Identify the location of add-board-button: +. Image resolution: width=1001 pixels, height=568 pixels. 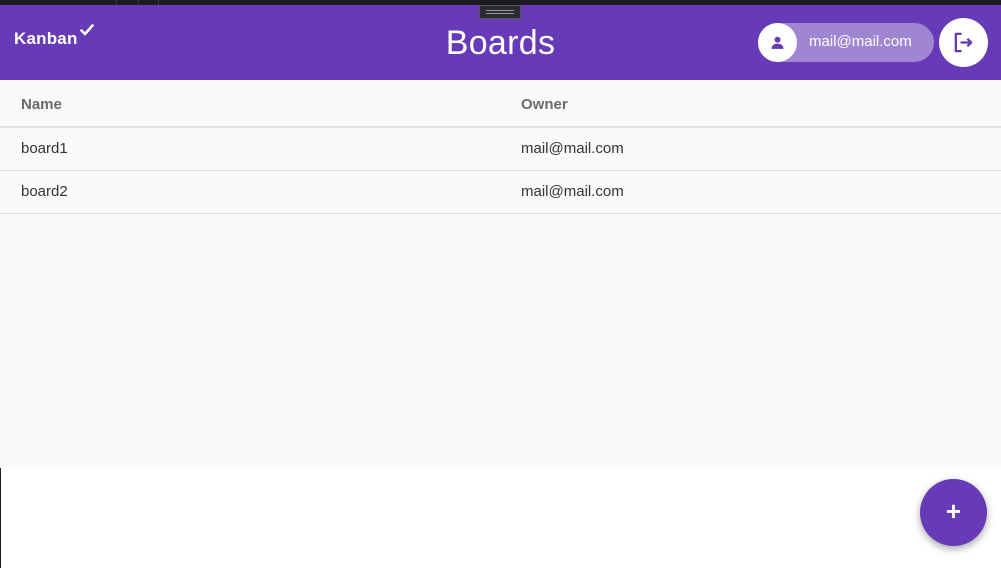
(953, 512).